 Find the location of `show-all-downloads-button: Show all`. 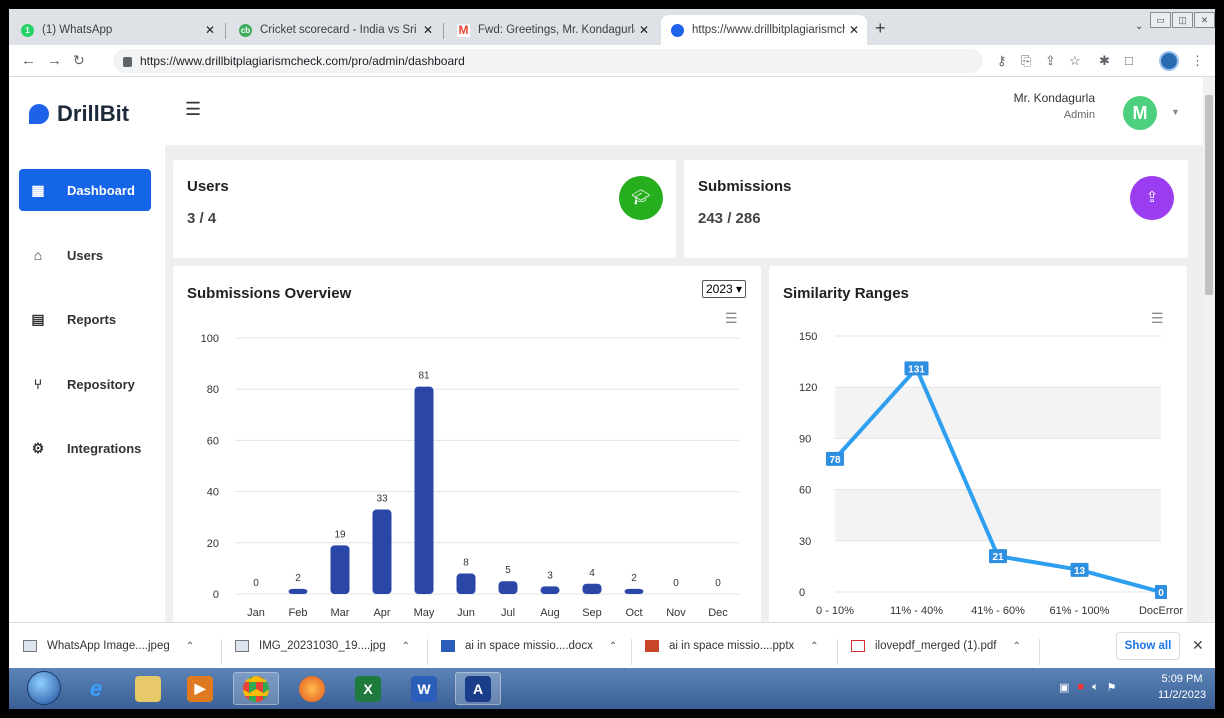

show-all-downloads-button: Show all is located at coordinates (1148, 646).